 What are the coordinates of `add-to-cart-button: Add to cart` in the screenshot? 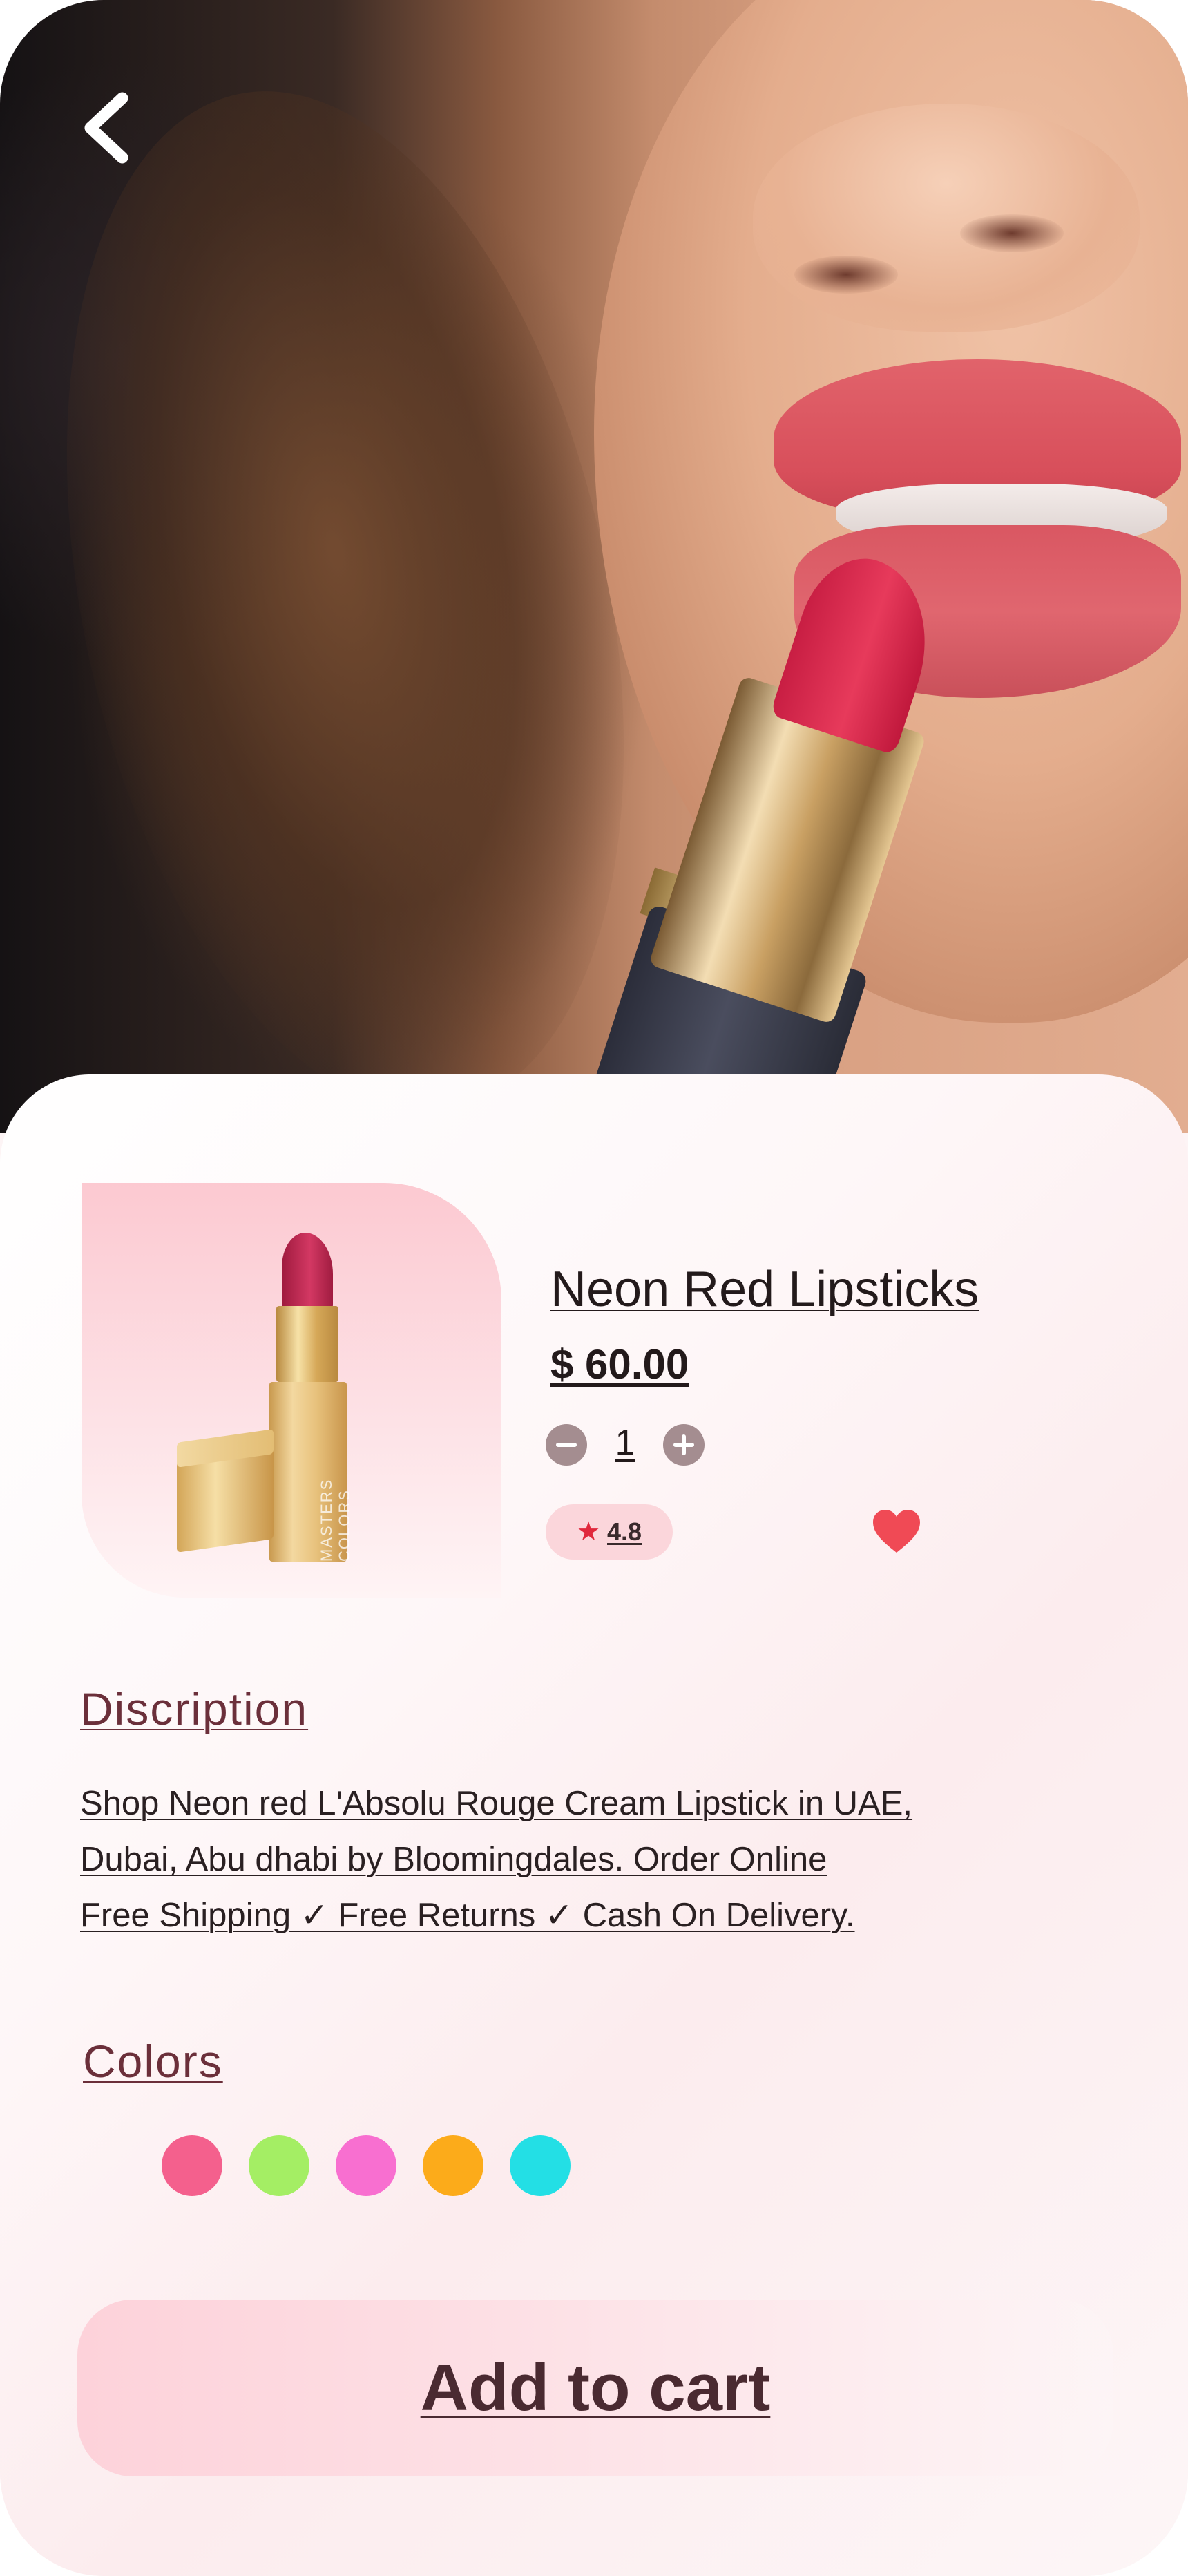 It's located at (595, 2388).